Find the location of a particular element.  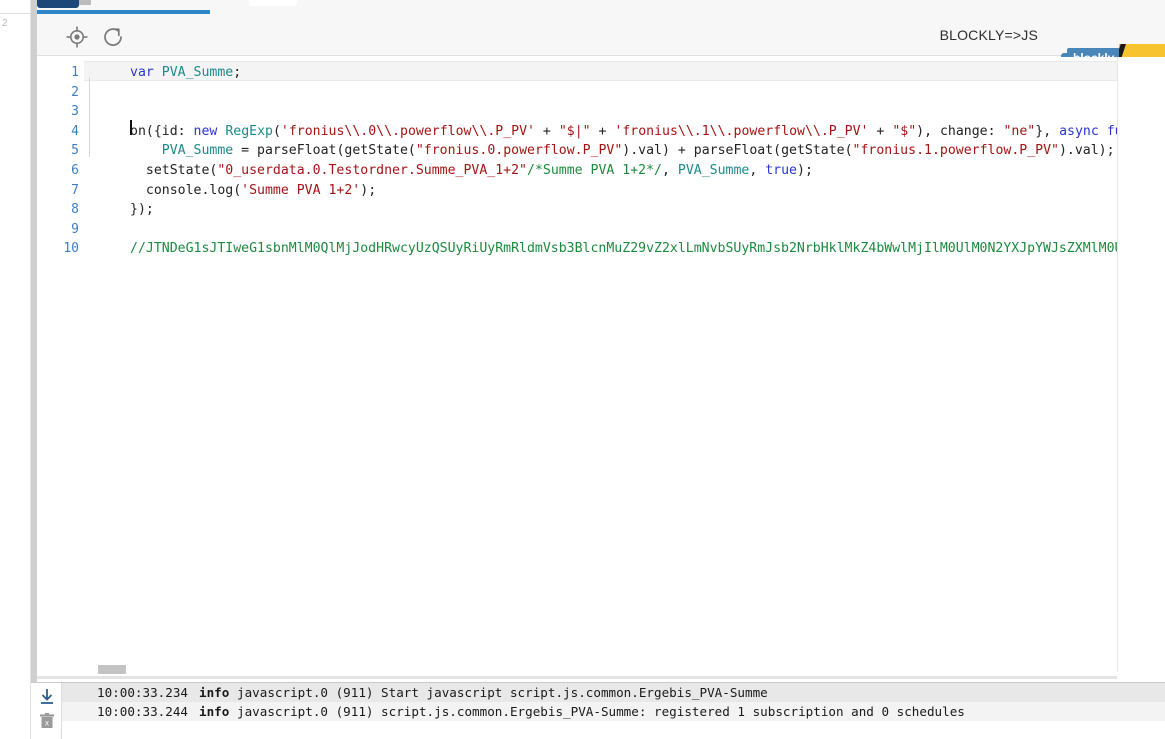

editor-bottom-divider is located at coordinates (577, 677).